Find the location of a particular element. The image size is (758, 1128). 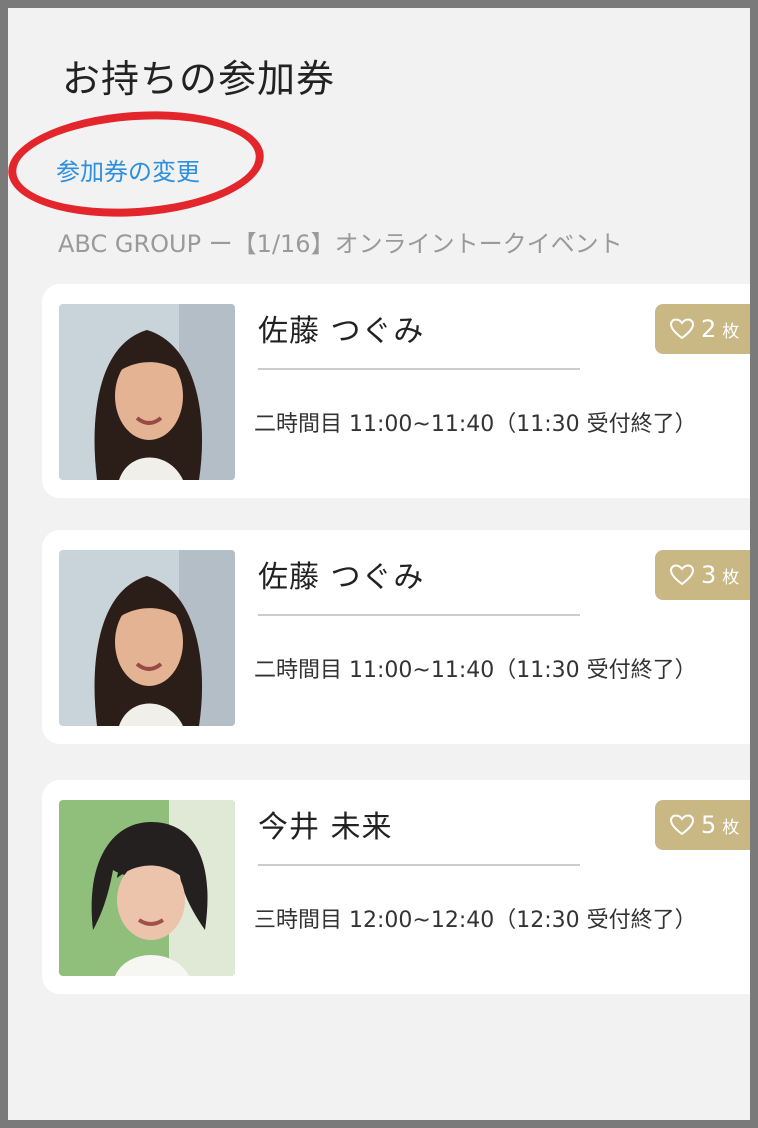

ticket-count: 2 is located at coordinates (709, 329).